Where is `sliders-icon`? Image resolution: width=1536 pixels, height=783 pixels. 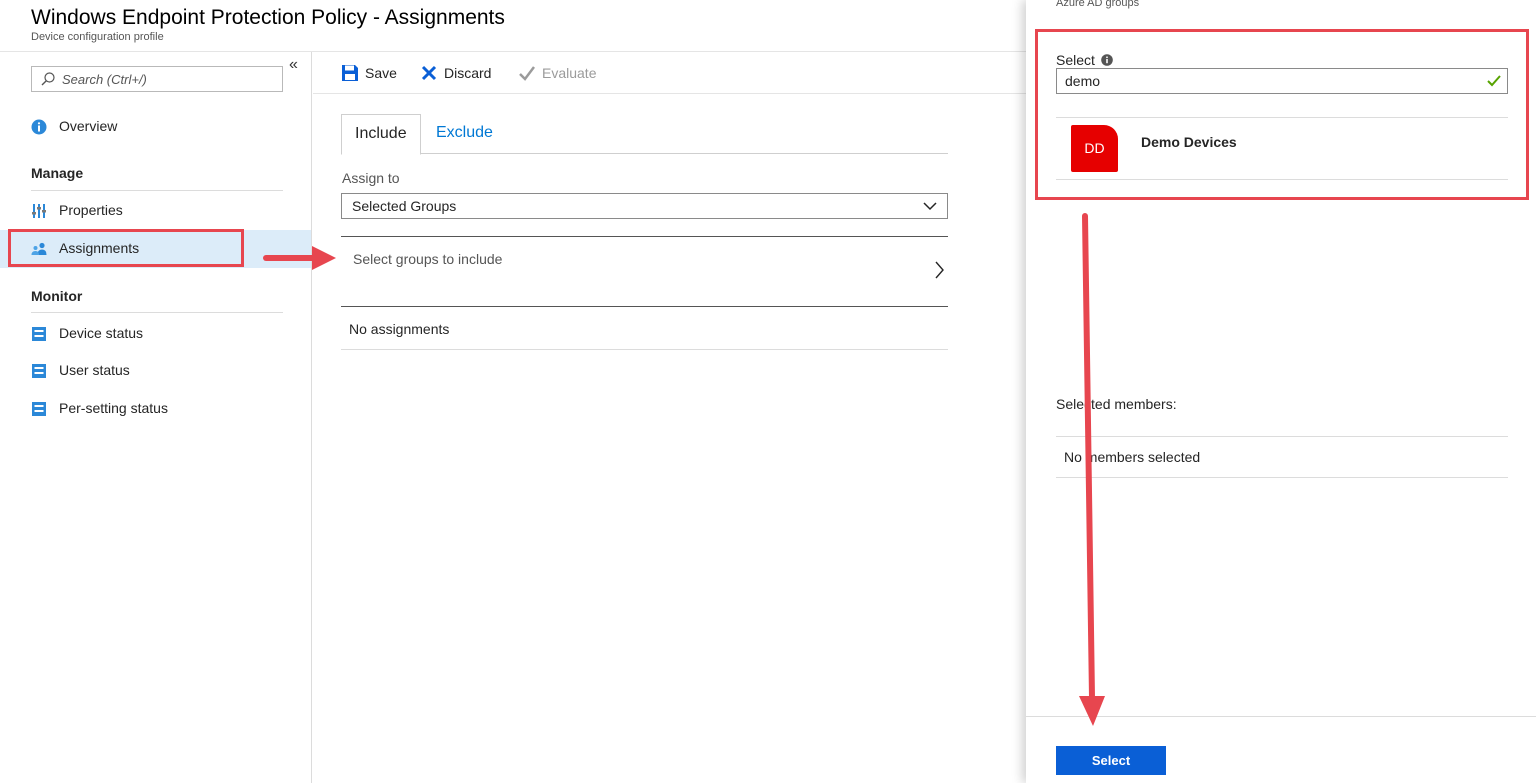 sliders-icon is located at coordinates (39, 211).